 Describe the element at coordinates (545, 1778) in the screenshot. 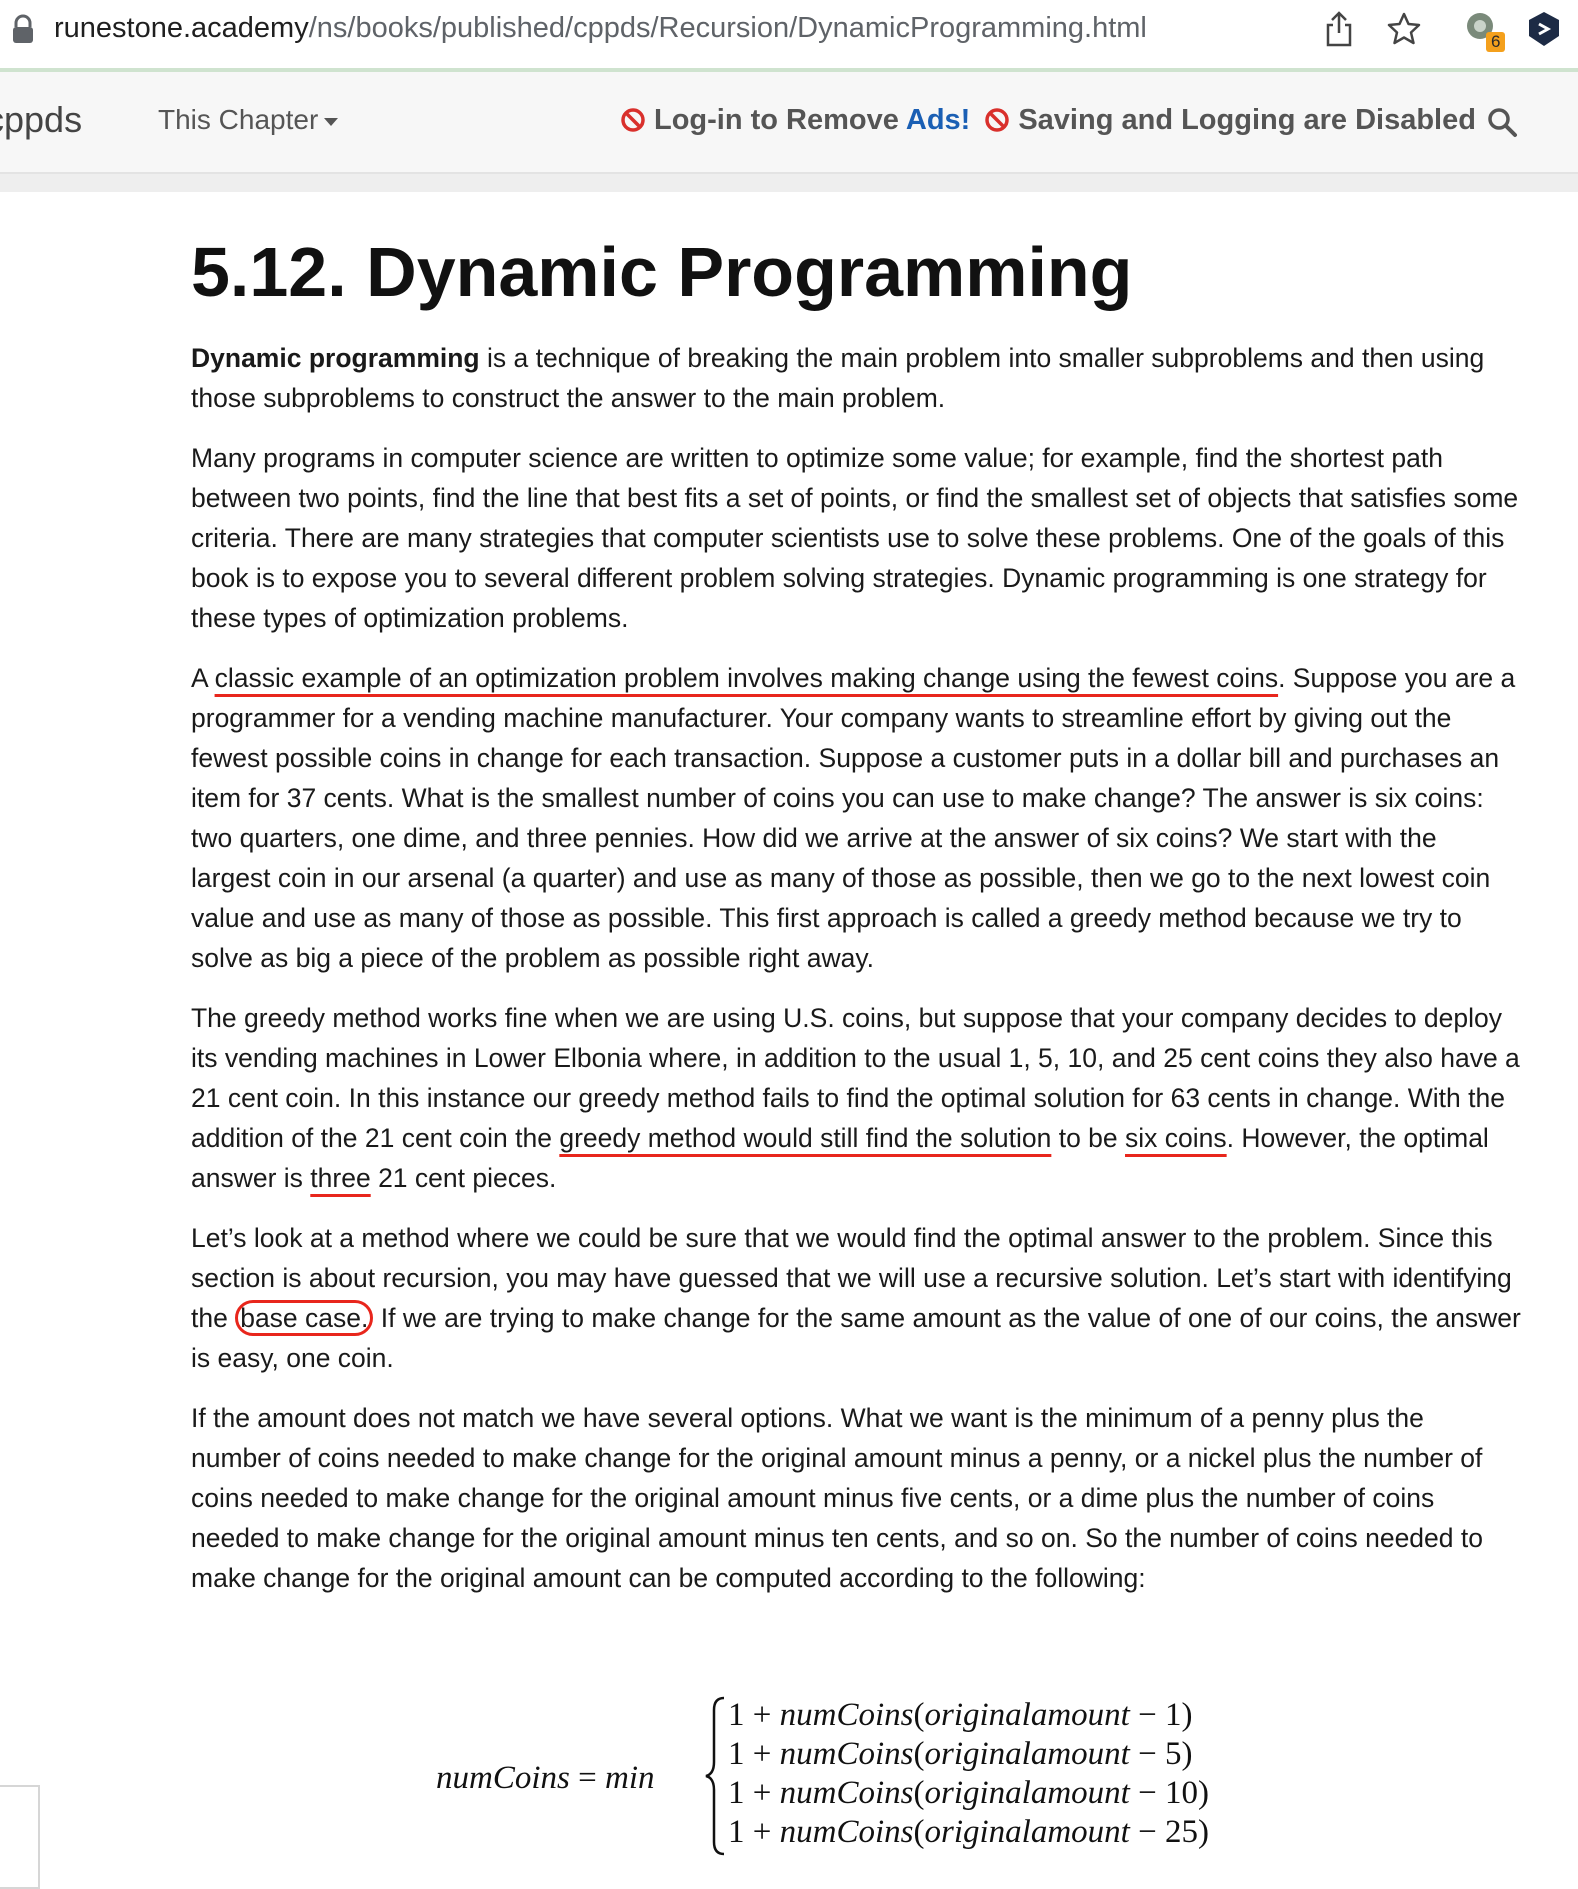

I see `equation-lhs: numCoins = min` at that location.